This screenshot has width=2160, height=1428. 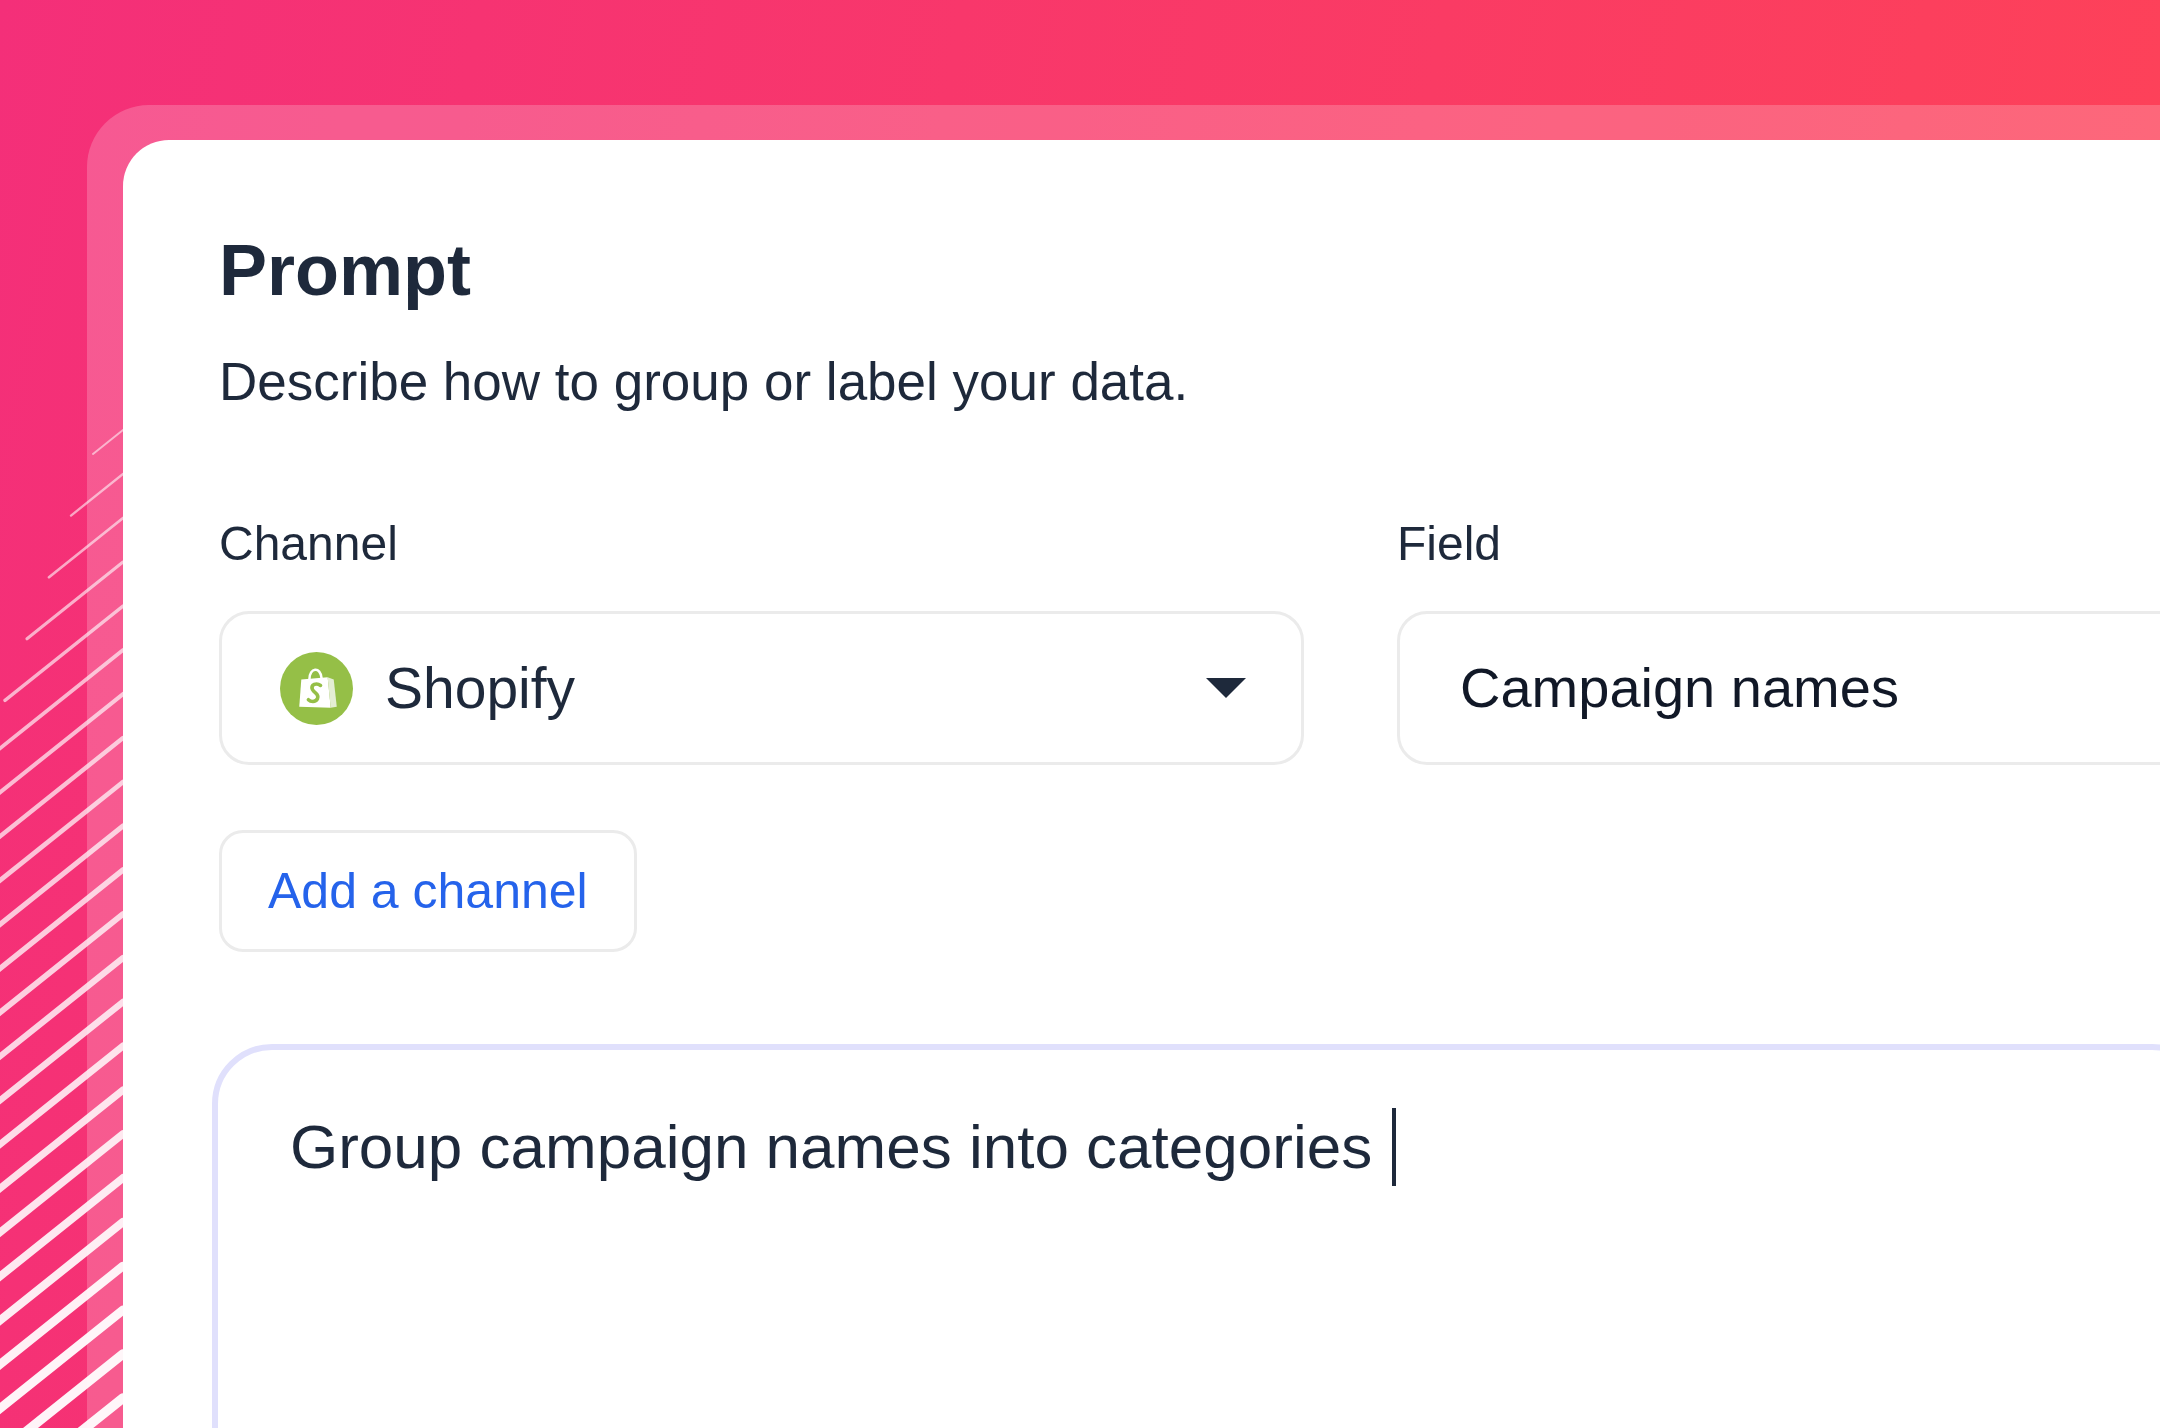 I want to click on field-label: Channel, so click(x=308, y=544).